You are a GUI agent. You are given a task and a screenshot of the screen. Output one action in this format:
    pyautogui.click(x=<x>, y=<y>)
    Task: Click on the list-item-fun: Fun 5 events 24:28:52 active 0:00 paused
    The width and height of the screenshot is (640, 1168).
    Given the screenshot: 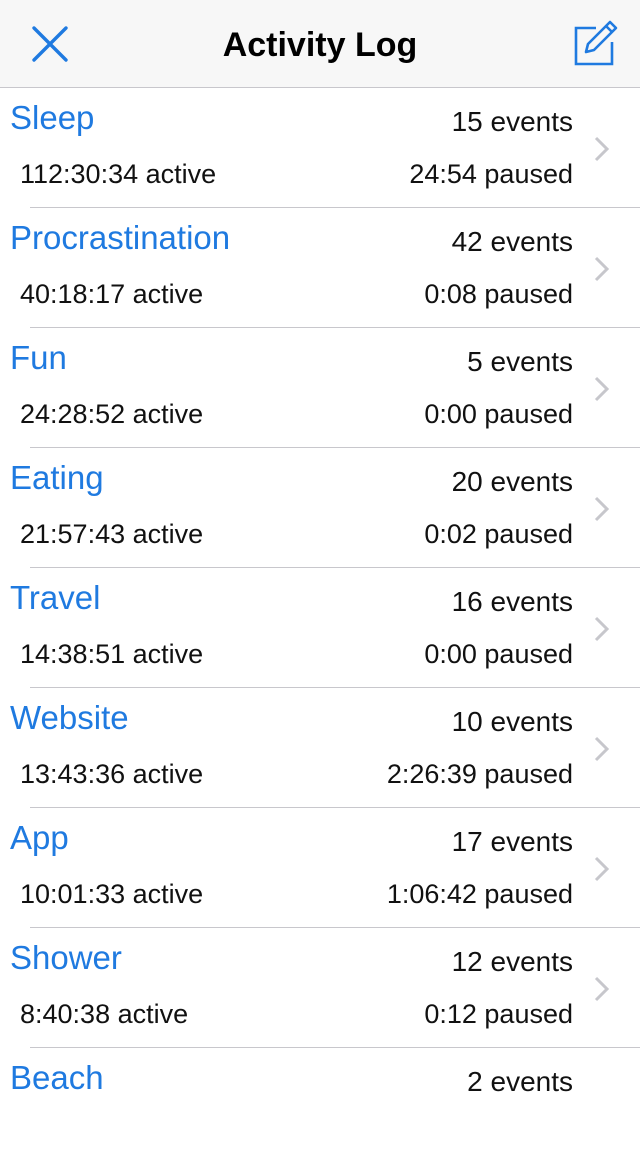 What is the action you would take?
    pyautogui.click(x=320, y=388)
    